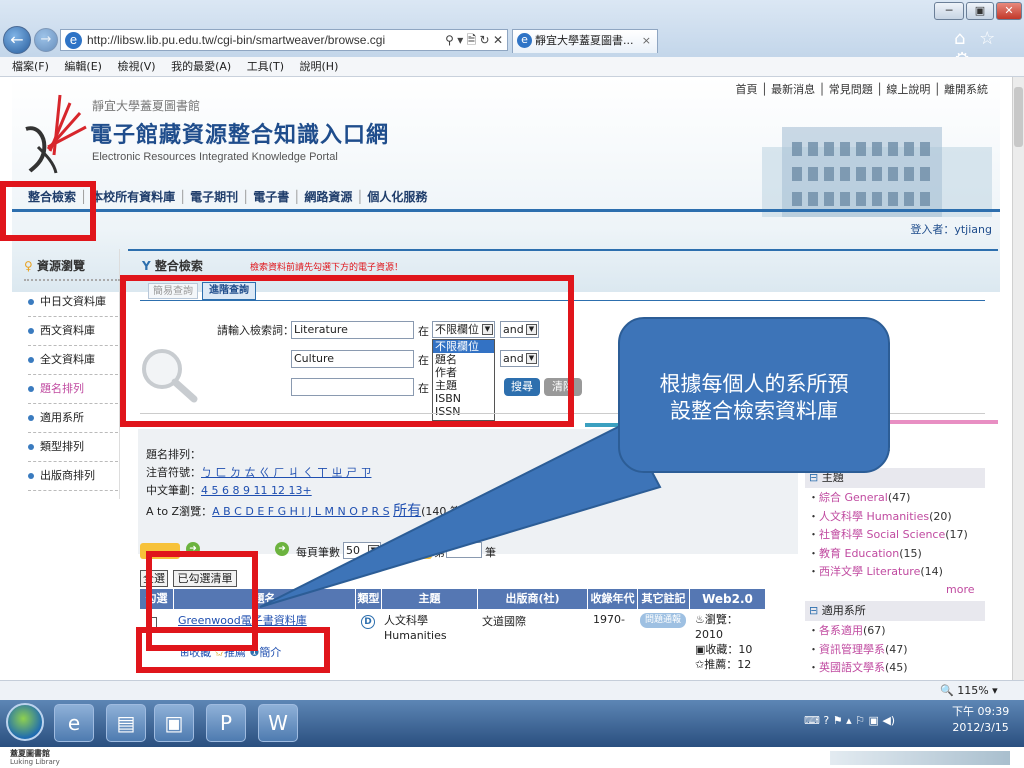  What do you see at coordinates (512, 67) in the screenshot?
I see `menu-bar: 檔案(F) 編輯(E) 檢視(V) 我的最愛(A) 工具(T) 說明(H)` at bounding box center [512, 67].